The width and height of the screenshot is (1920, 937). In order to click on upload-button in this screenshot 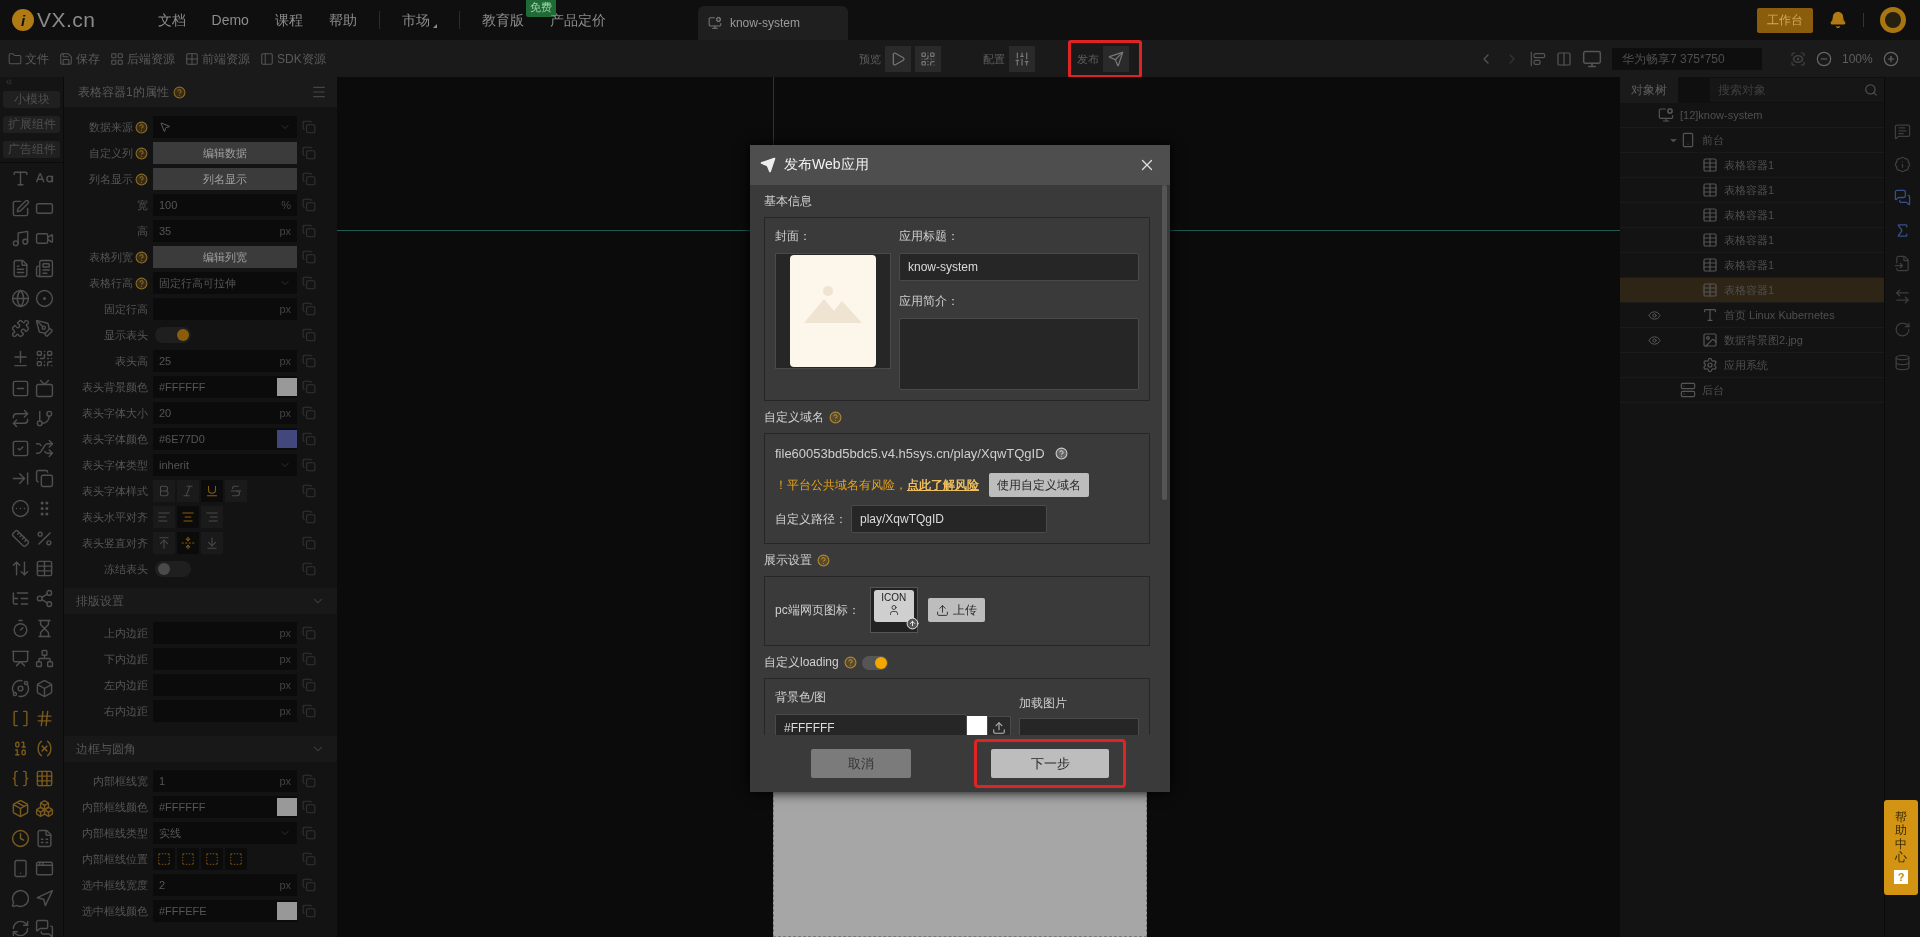, I will do `click(999, 725)`.